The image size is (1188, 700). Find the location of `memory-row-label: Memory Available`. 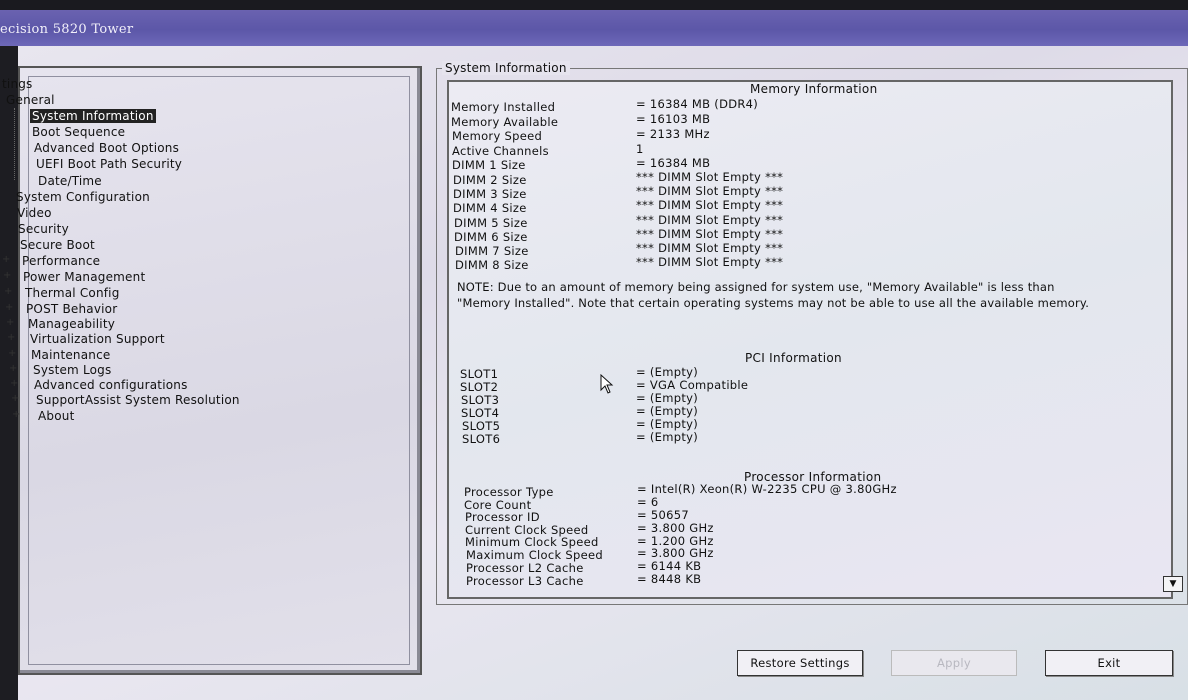

memory-row-label: Memory Available is located at coordinates (505, 122).